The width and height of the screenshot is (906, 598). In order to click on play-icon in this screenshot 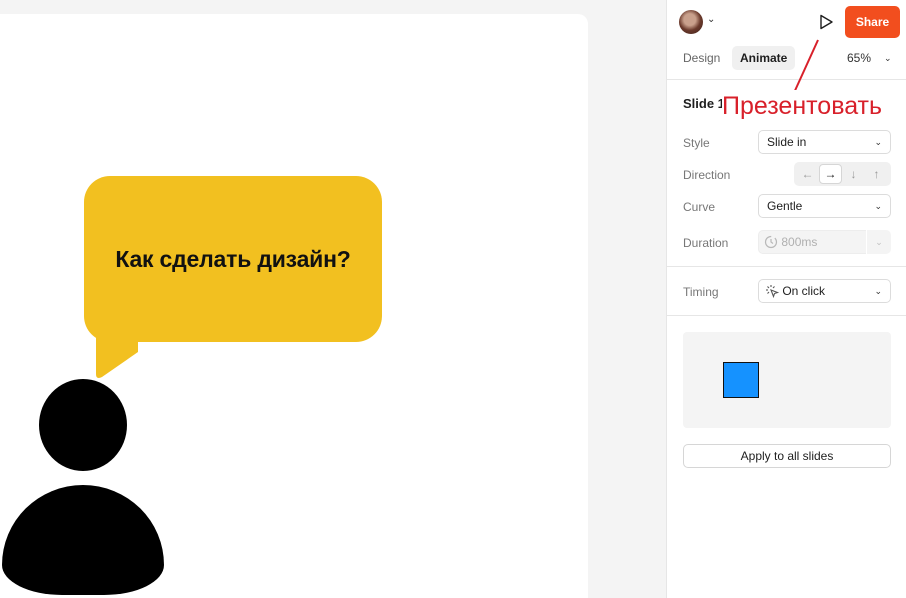, I will do `click(826, 22)`.